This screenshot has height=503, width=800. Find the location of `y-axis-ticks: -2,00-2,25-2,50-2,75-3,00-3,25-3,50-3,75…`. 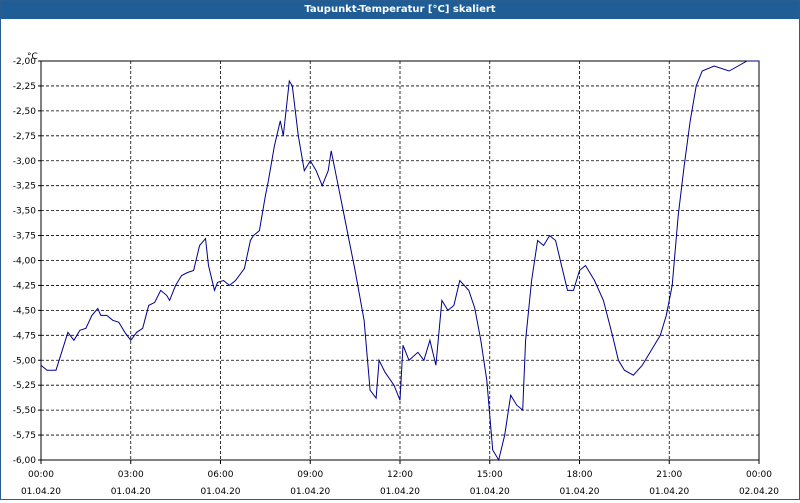

y-axis-ticks: -2,00-2,25-2,50-2,75-3,00-3,25-3,50-3,75… is located at coordinates (27, 261).